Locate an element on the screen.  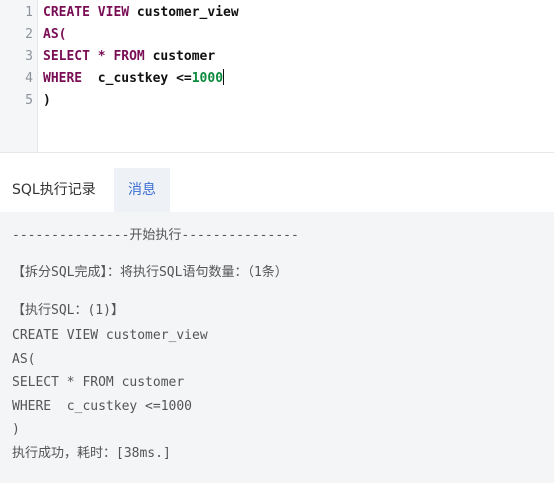
sql-identifier: customer is located at coordinates (184, 56).